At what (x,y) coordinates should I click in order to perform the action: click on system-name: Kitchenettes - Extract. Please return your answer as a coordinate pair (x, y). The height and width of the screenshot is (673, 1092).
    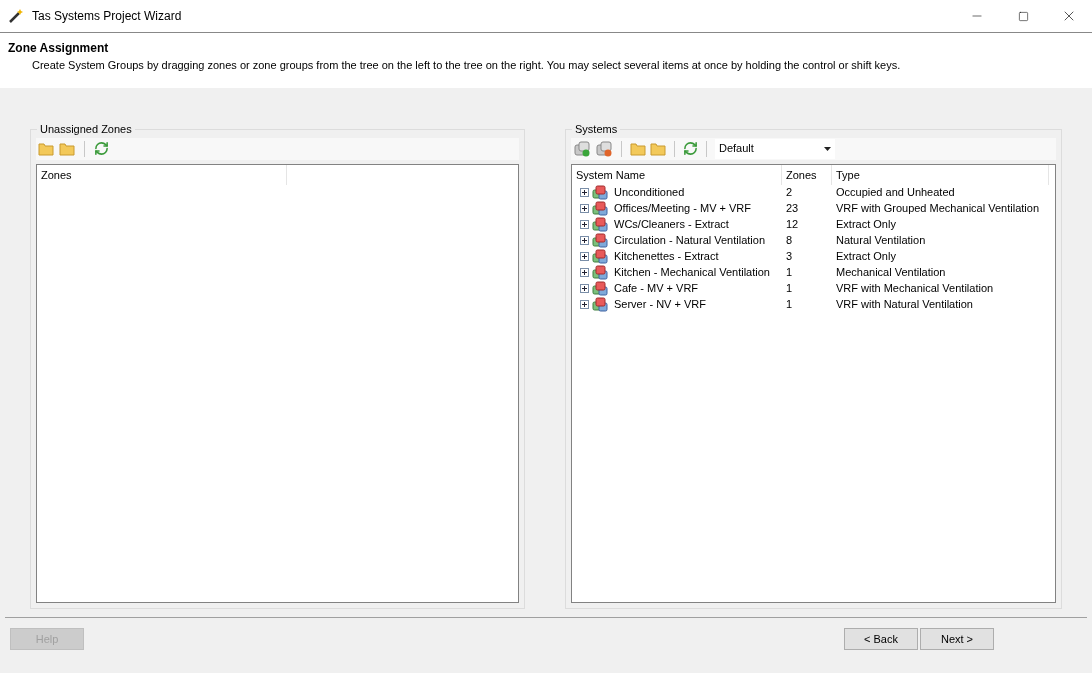
    Looking at the image, I should click on (666, 256).